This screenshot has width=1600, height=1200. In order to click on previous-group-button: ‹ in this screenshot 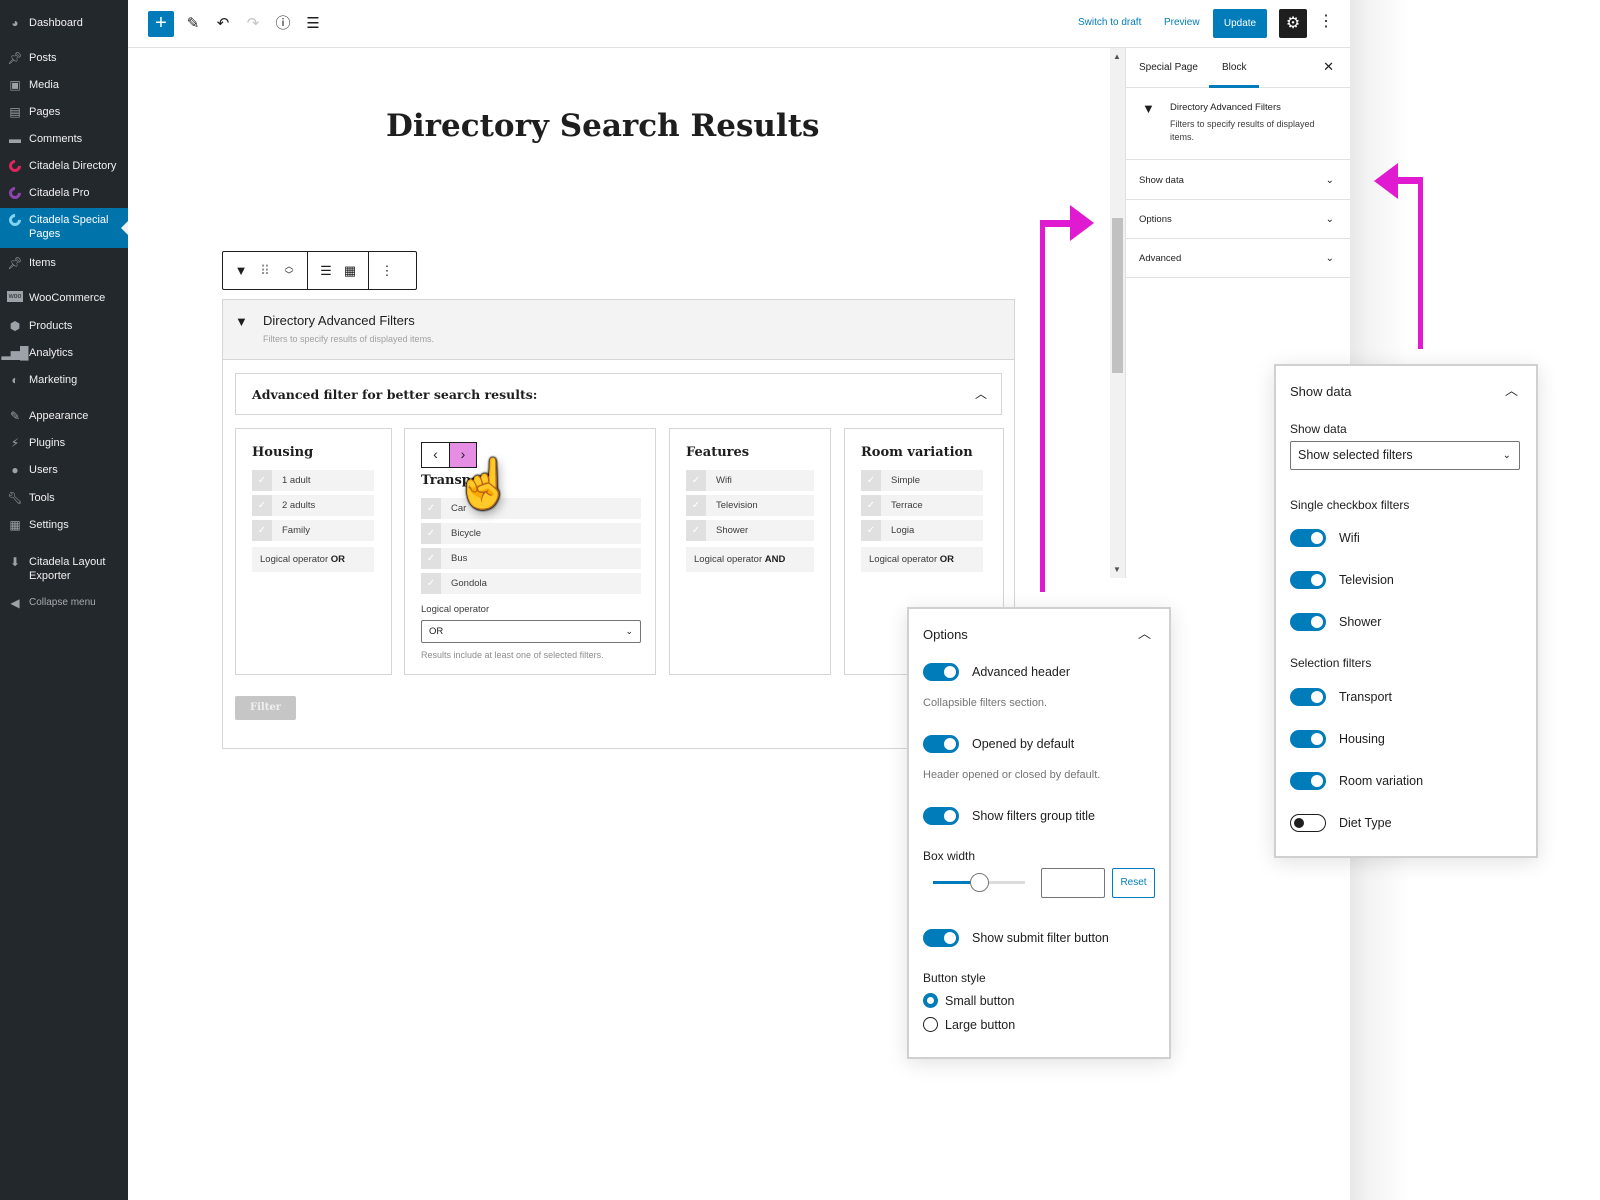, I will do `click(435, 455)`.